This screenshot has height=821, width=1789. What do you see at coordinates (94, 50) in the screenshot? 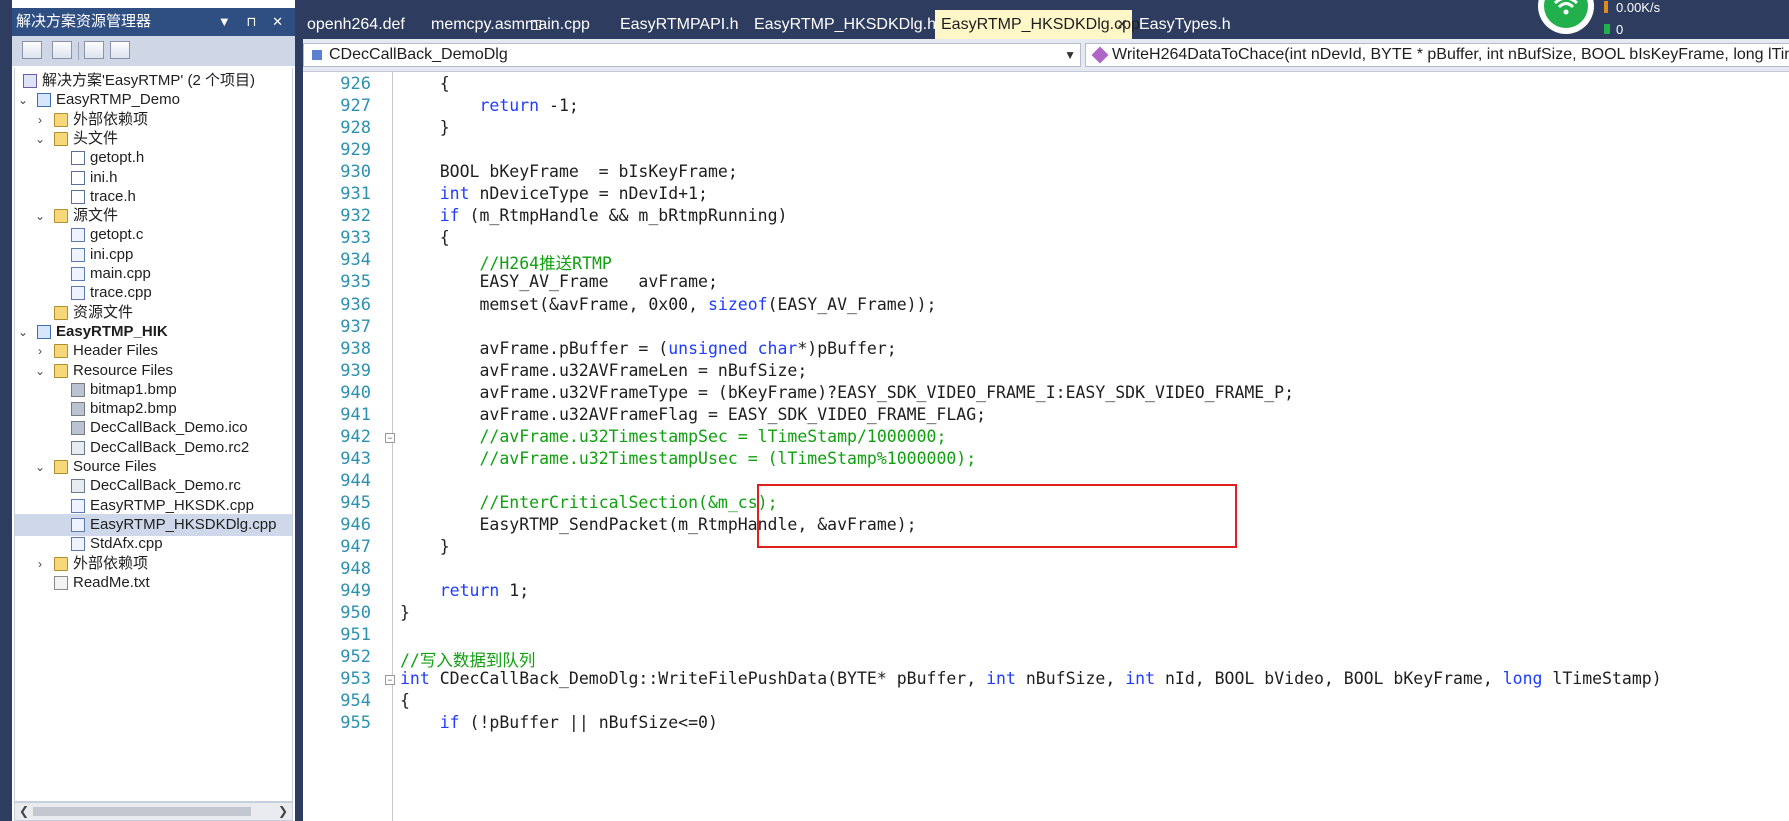
I see `view-code-icon` at bounding box center [94, 50].